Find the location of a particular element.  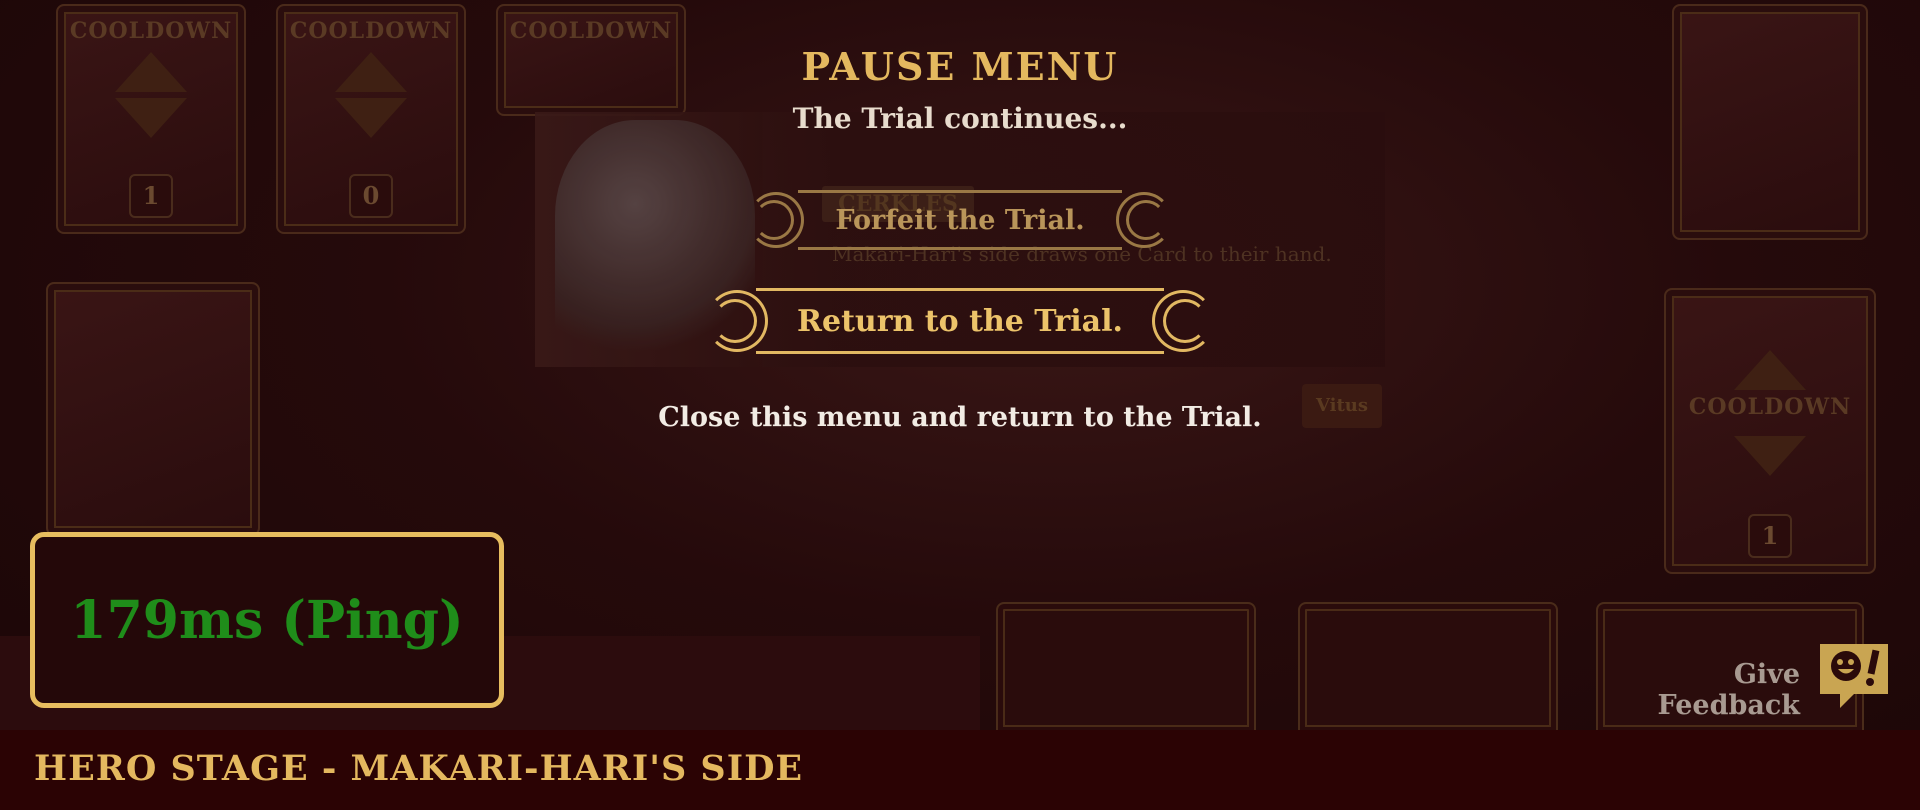

ping-text: 179ms (Ping) is located at coordinates (267, 620).